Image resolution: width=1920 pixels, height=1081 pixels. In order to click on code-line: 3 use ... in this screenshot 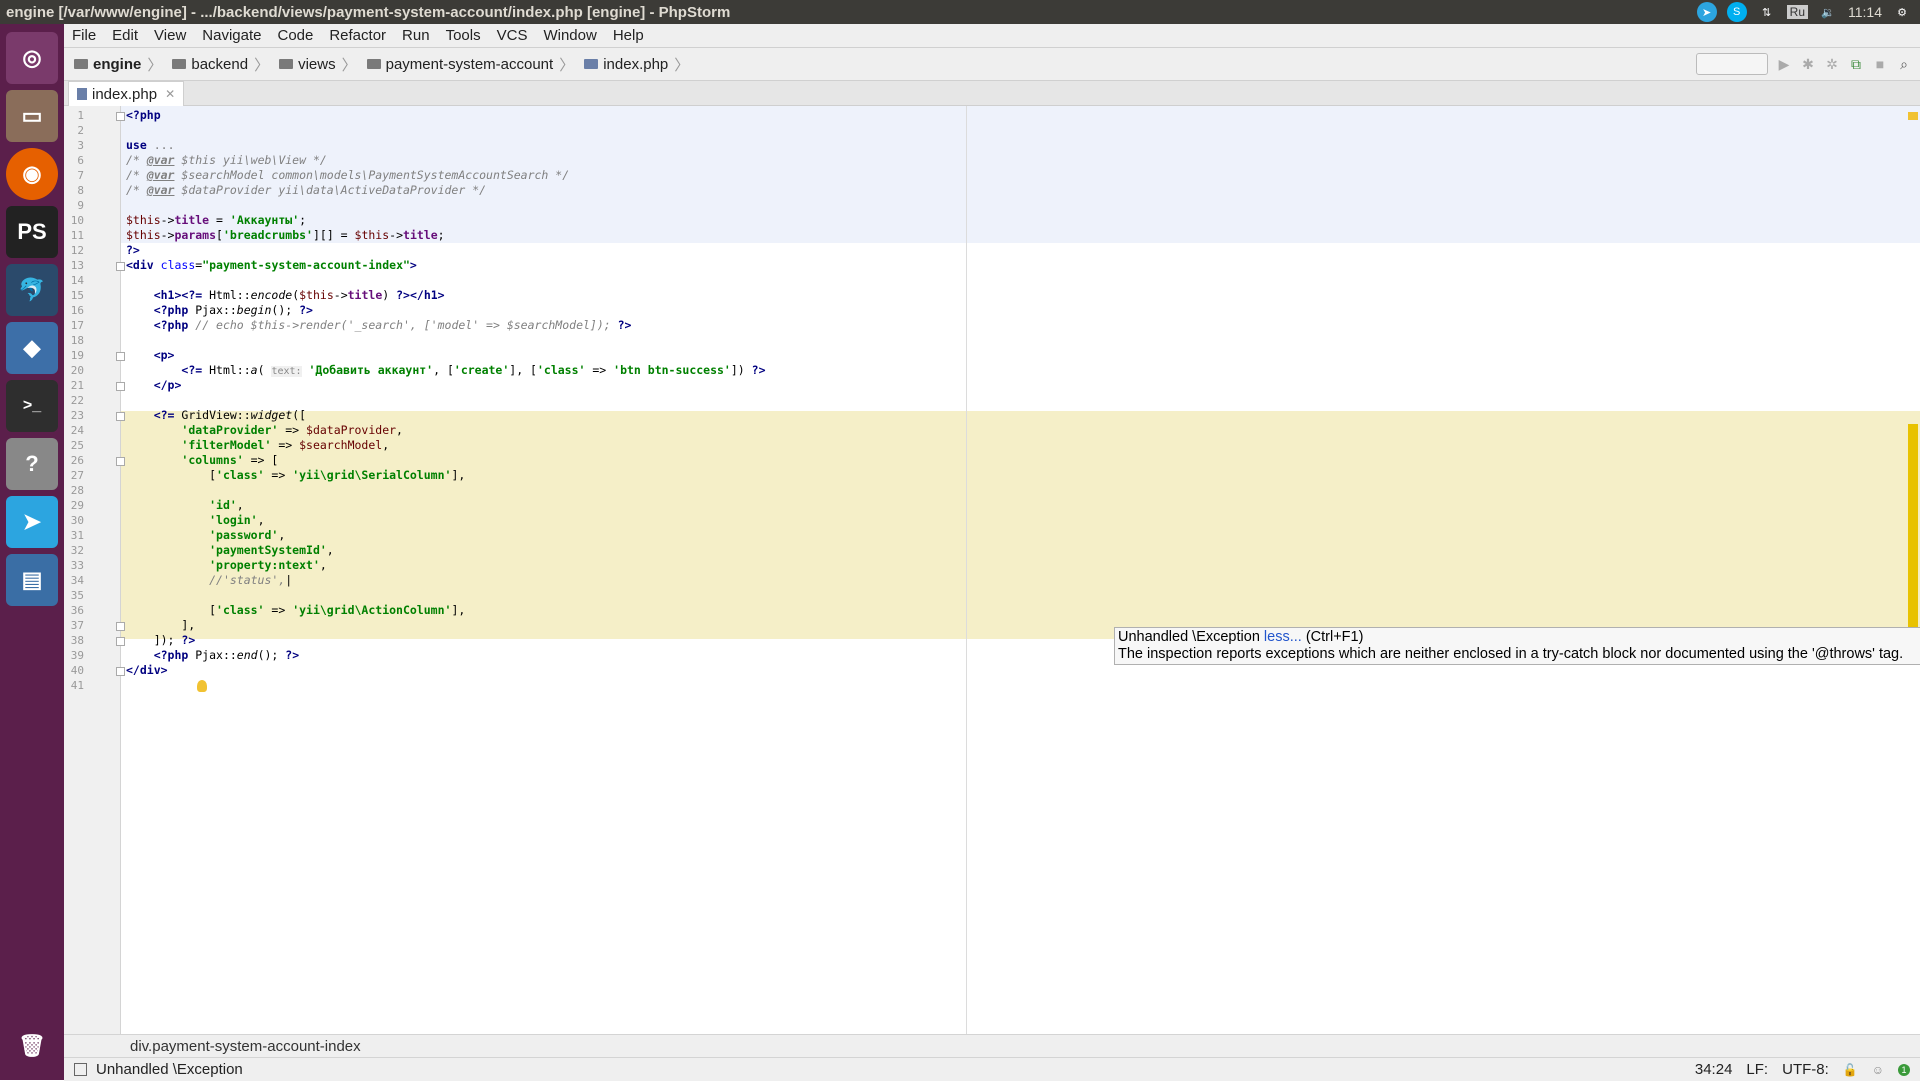, I will do `click(126, 145)`.